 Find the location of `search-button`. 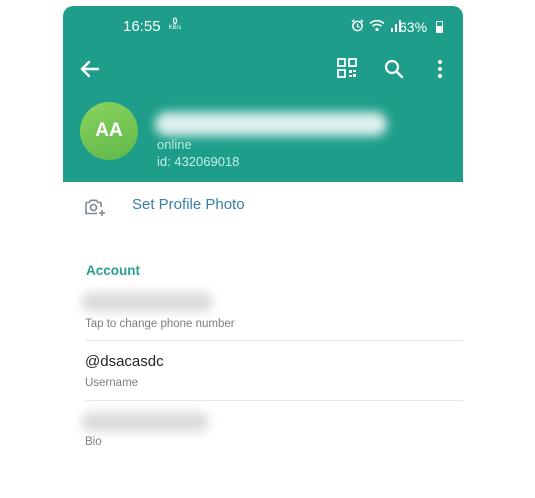

search-button is located at coordinates (394, 69).